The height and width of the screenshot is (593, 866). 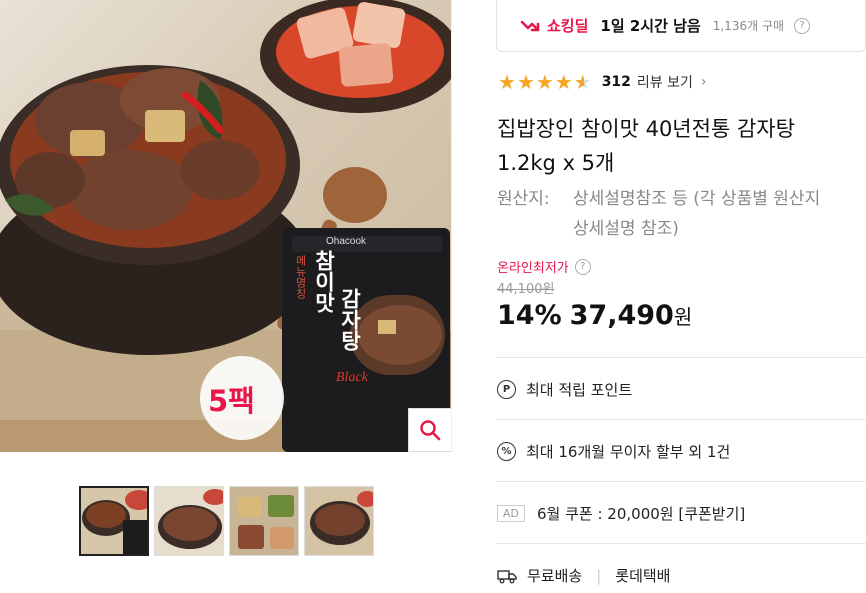 I want to click on deal-time-left: 1일 2시간 남음, so click(x=650, y=26).